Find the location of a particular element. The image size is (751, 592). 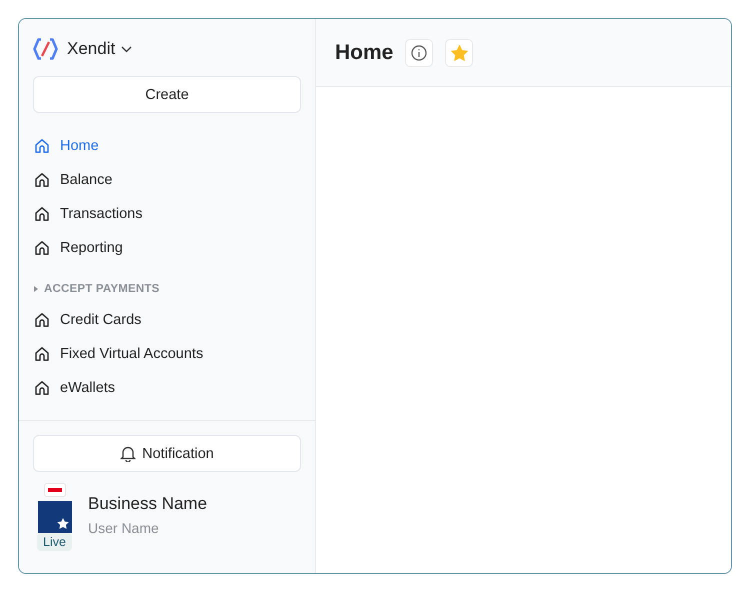

sidebar-item: Fixed Virtual Accounts is located at coordinates (167, 354).